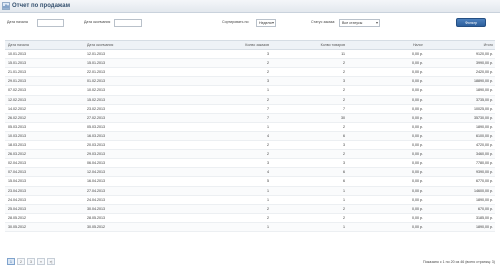 Image resolution: width=500 pixels, height=271 pixels. I want to click on cell-total: 9120,00 р., so click(484, 54).